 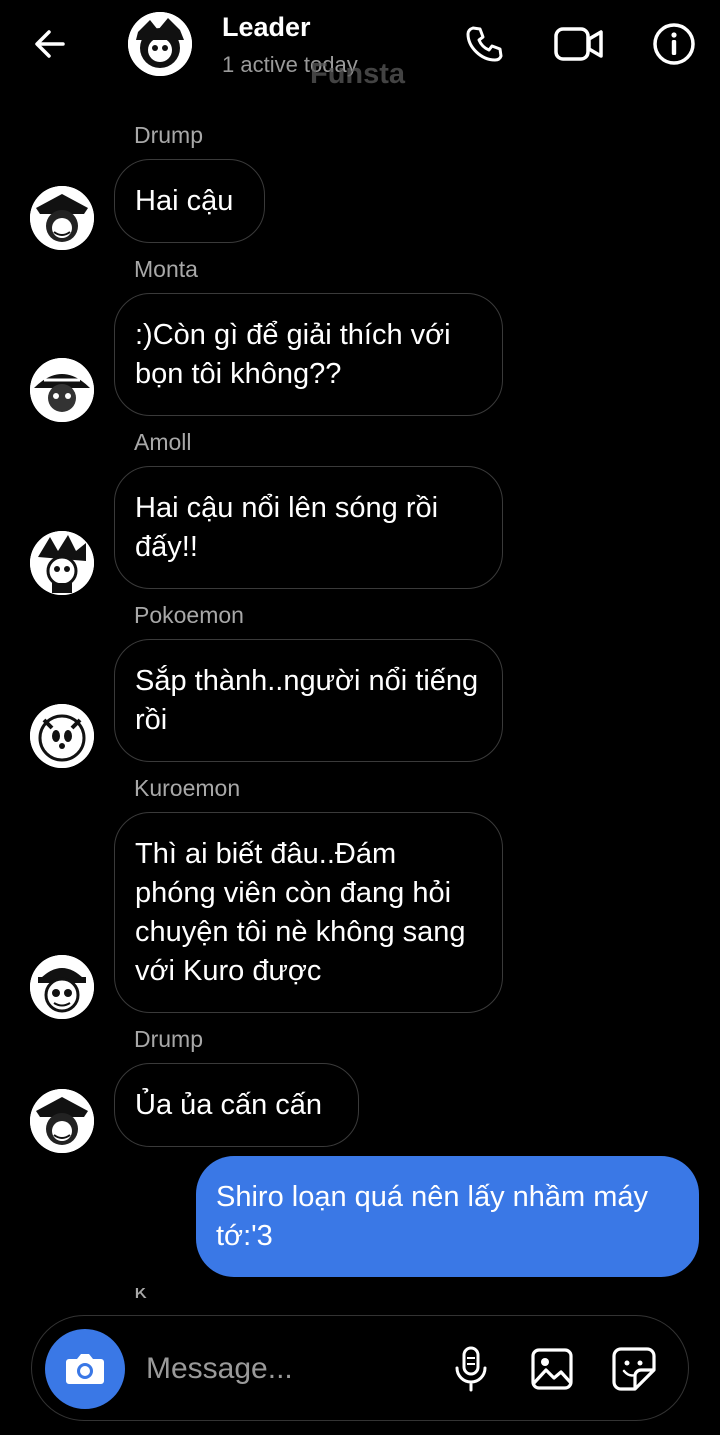 What do you see at coordinates (674, 44) in the screenshot?
I see `info-icon` at bounding box center [674, 44].